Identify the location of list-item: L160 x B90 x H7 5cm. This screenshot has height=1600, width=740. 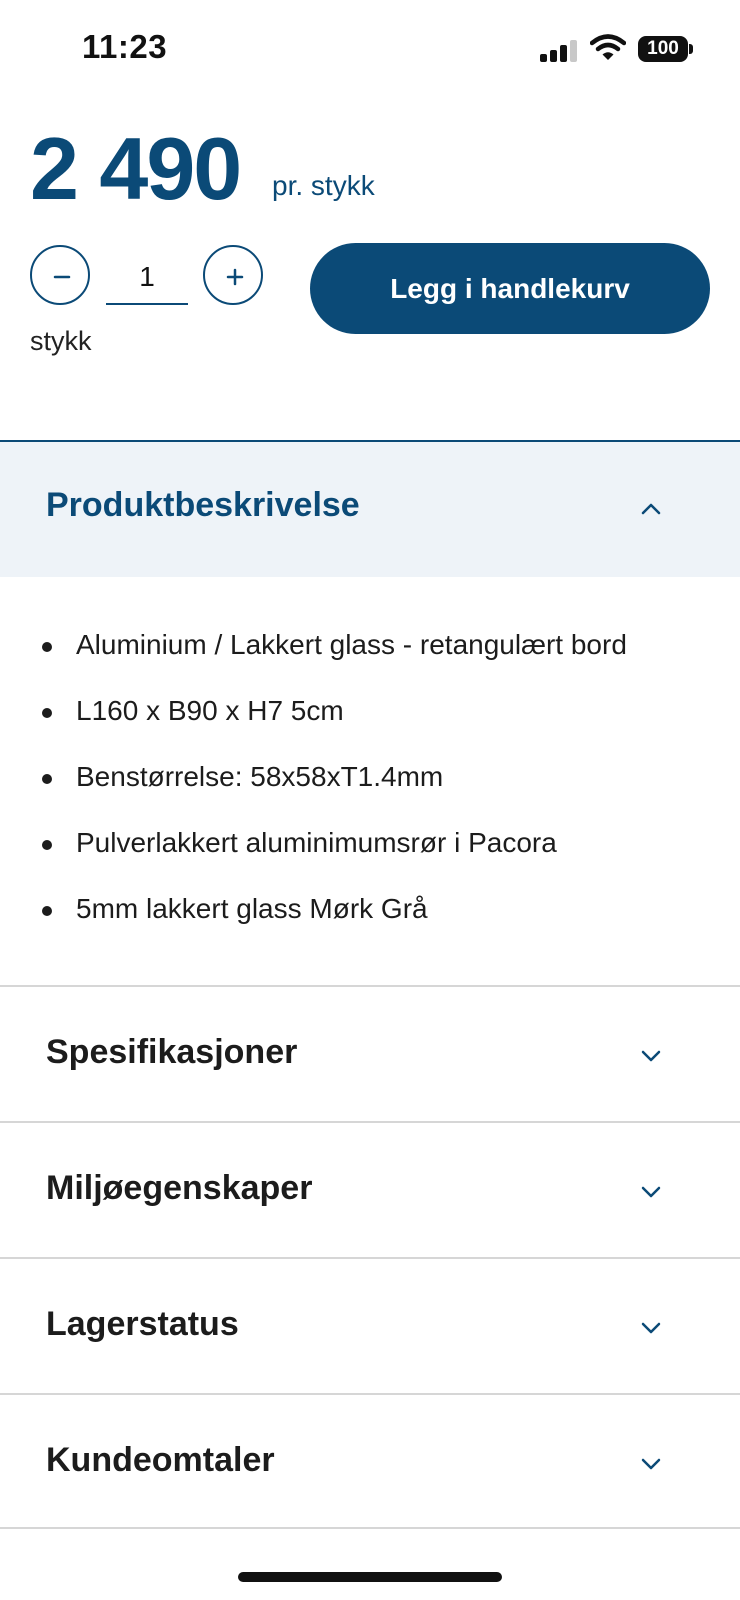
(333, 728).